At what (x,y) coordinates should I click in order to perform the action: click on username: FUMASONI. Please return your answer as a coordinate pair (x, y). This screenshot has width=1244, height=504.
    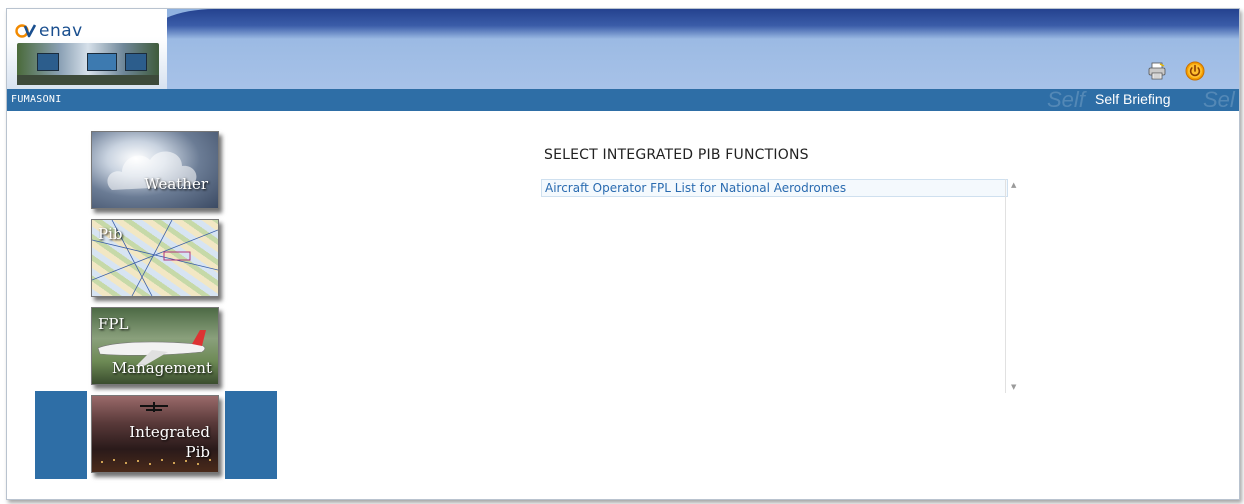
    Looking at the image, I should click on (36, 99).